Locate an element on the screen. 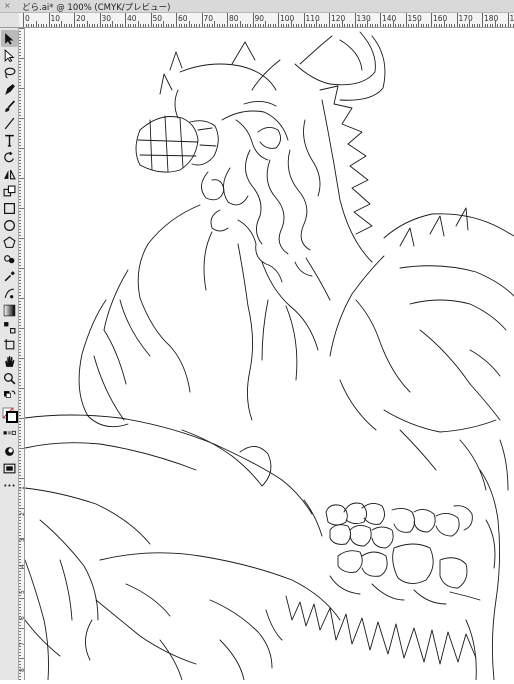 The image size is (514, 684). ruler-label: 10 is located at coordinates (56, 18).